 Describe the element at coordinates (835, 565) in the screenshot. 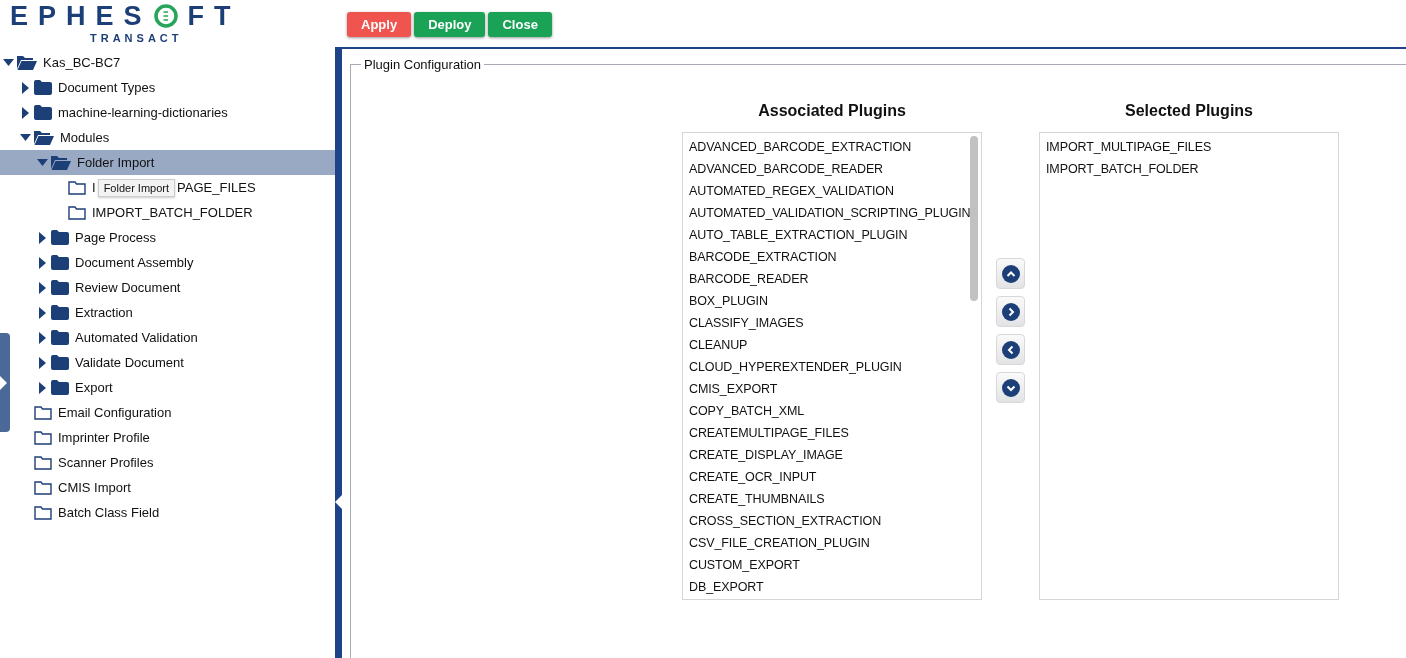

I see `list-item: CUSTOM_EXPORT` at that location.